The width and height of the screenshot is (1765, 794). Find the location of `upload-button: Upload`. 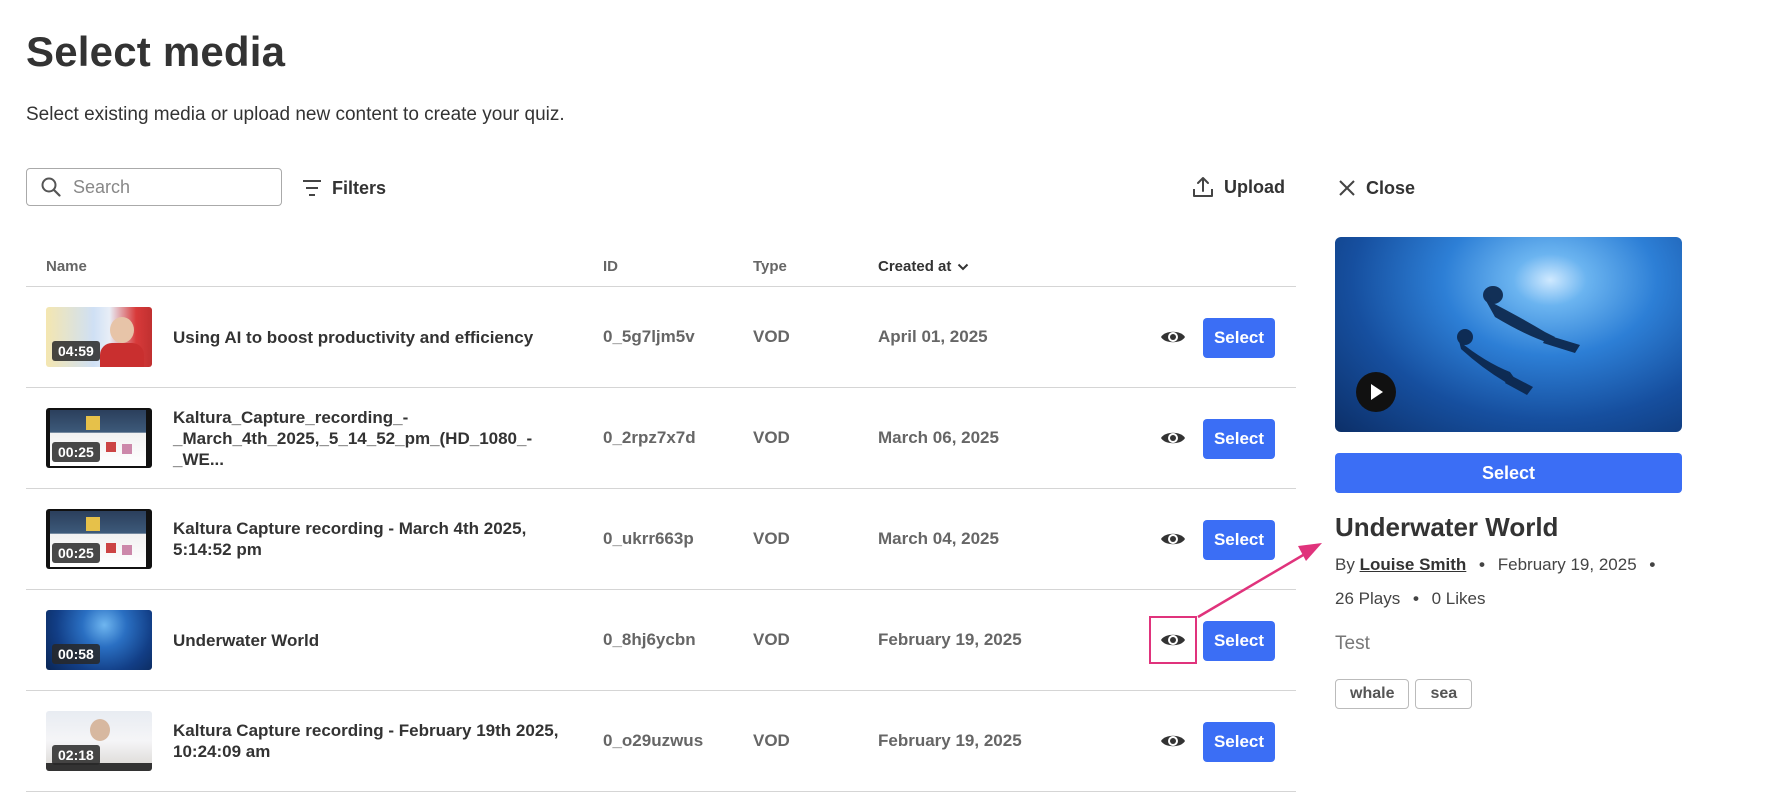

upload-button: Upload is located at coordinates (1238, 187).